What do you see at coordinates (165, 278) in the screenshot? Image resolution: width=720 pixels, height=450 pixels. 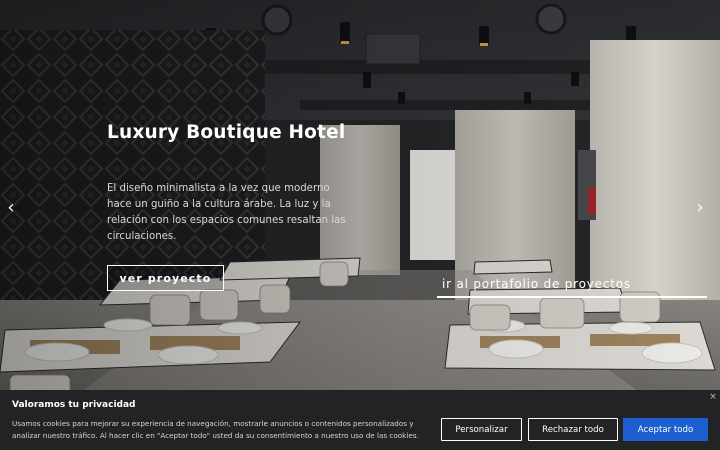 I see `view-project-button: ver proyecto` at bounding box center [165, 278].